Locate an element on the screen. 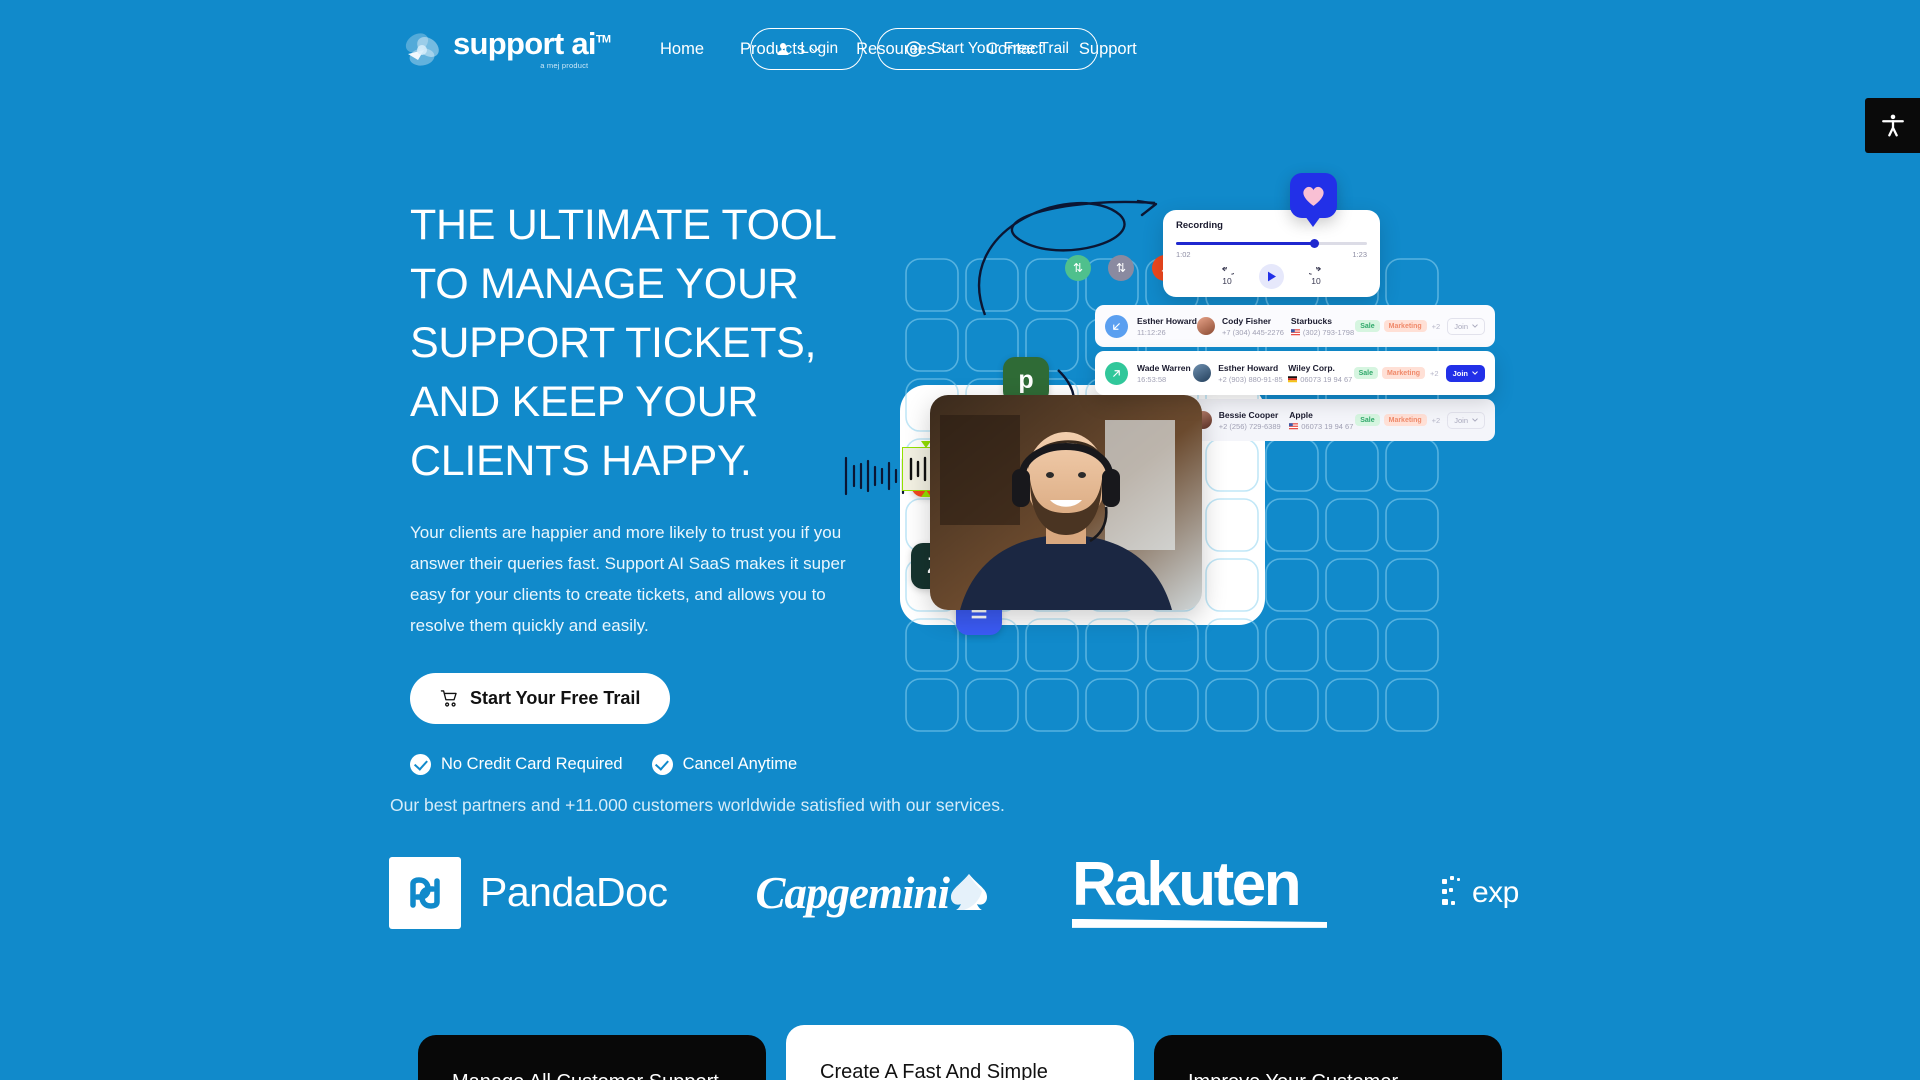 The height and width of the screenshot is (1080, 1920). play-button is located at coordinates (1271, 276).